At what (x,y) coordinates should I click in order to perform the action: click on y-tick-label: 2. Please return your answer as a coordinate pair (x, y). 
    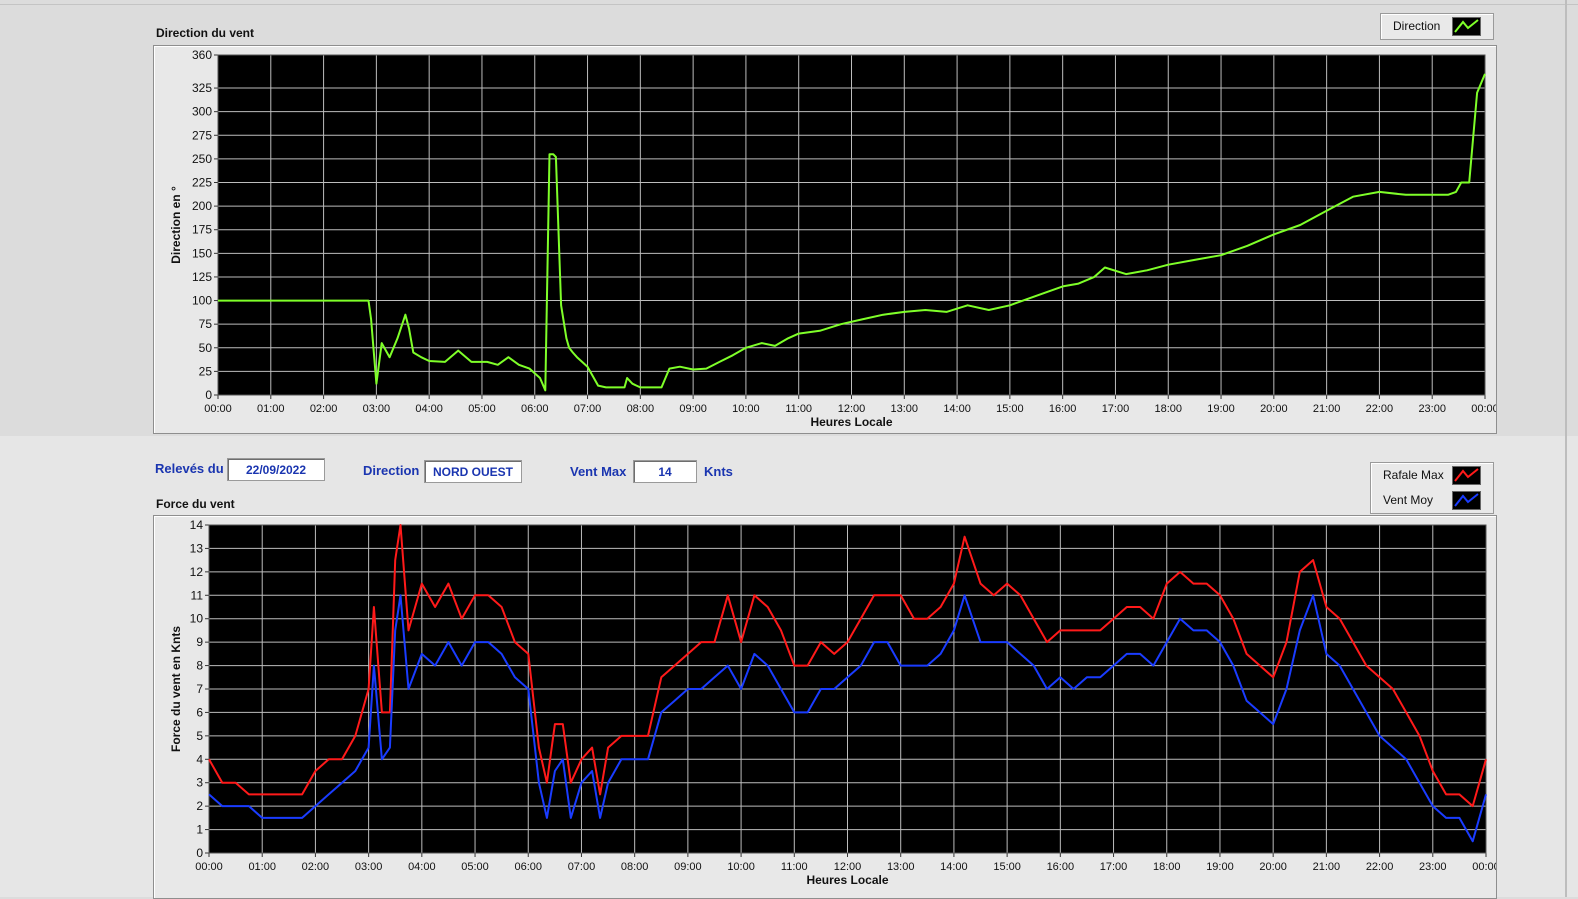
    Looking at the image, I should click on (199, 806).